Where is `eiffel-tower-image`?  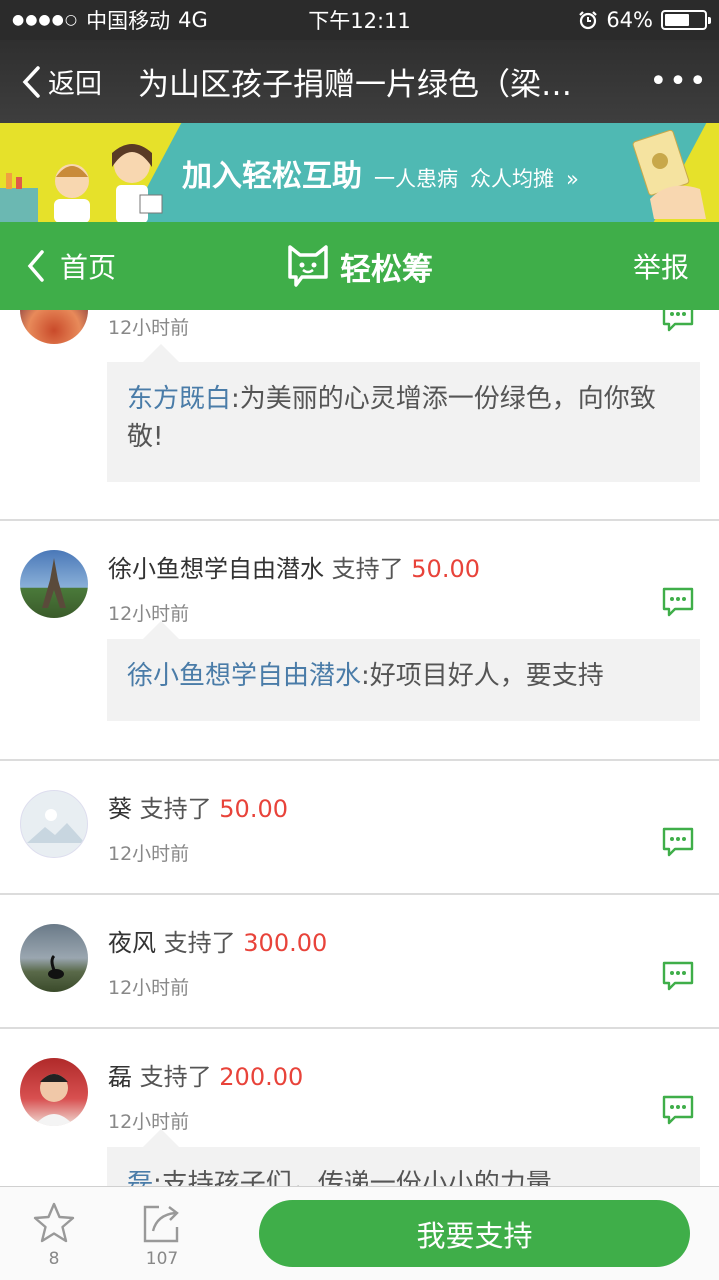
eiffel-tower-image is located at coordinates (54, 583).